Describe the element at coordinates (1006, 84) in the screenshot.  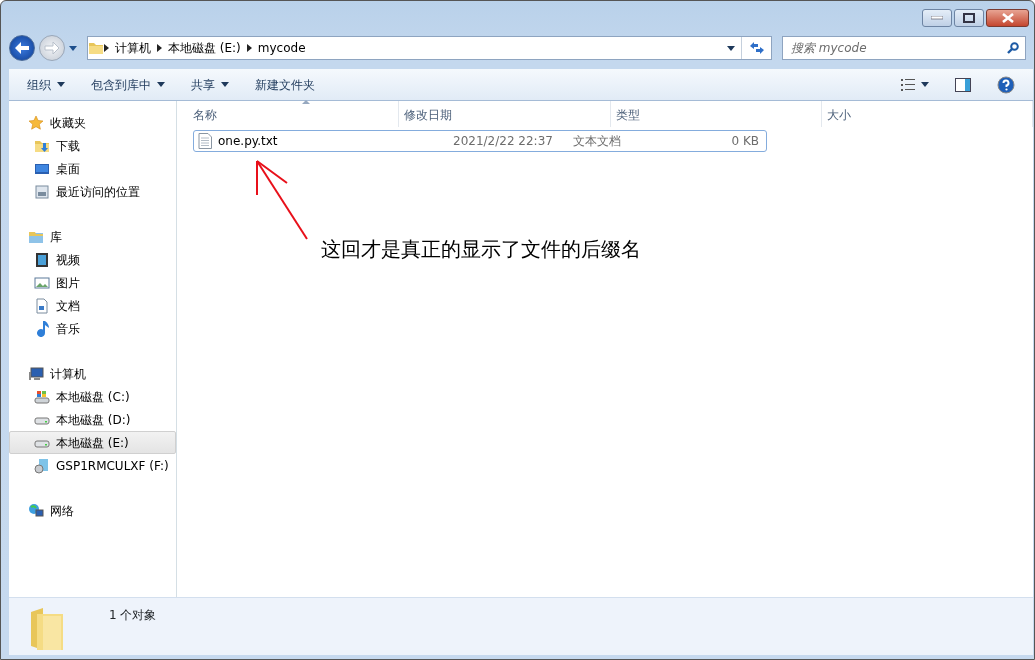
I see `help-icon` at that location.